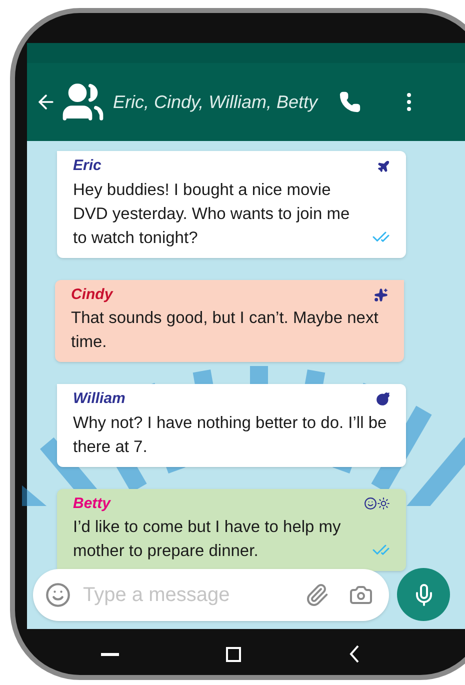  I want to click on message-text: Why not? I have nothing better to do. I’ll be there at 7., so click(230, 435).